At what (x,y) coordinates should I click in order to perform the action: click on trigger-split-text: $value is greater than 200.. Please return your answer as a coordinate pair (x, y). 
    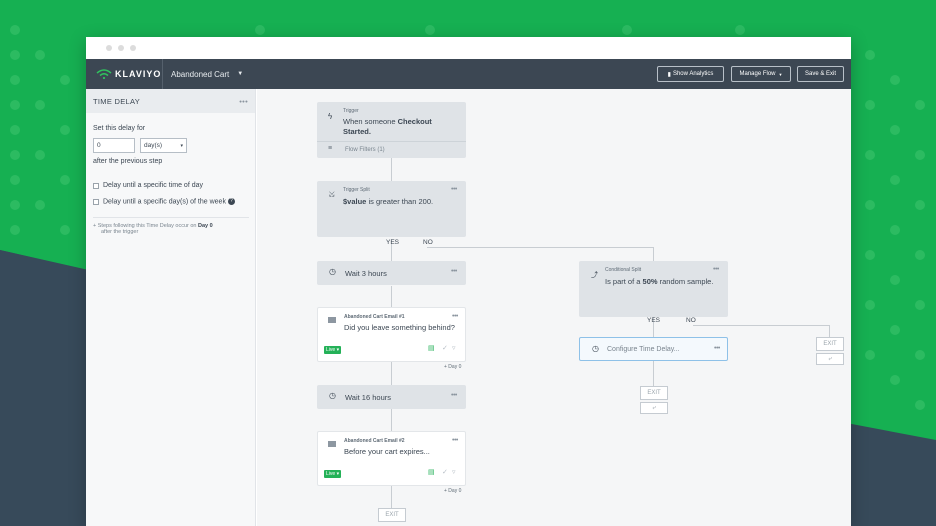
    Looking at the image, I should click on (388, 201).